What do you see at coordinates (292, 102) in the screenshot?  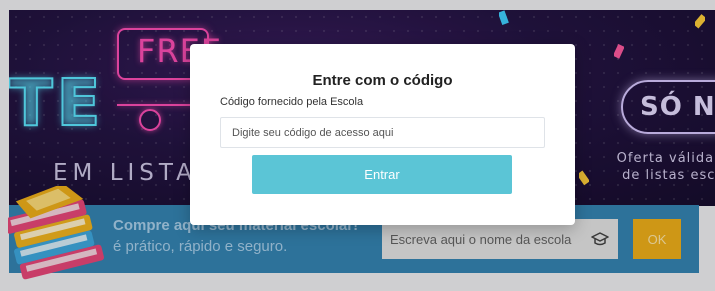 I see `code-field-label: Código fornecido pela Escola` at bounding box center [292, 102].